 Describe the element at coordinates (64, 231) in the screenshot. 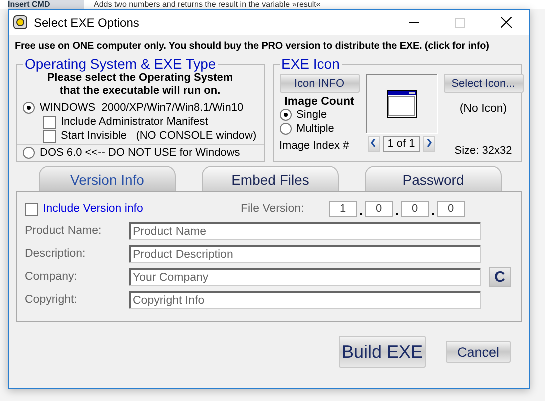

I see `field-label: Product Name:` at that location.